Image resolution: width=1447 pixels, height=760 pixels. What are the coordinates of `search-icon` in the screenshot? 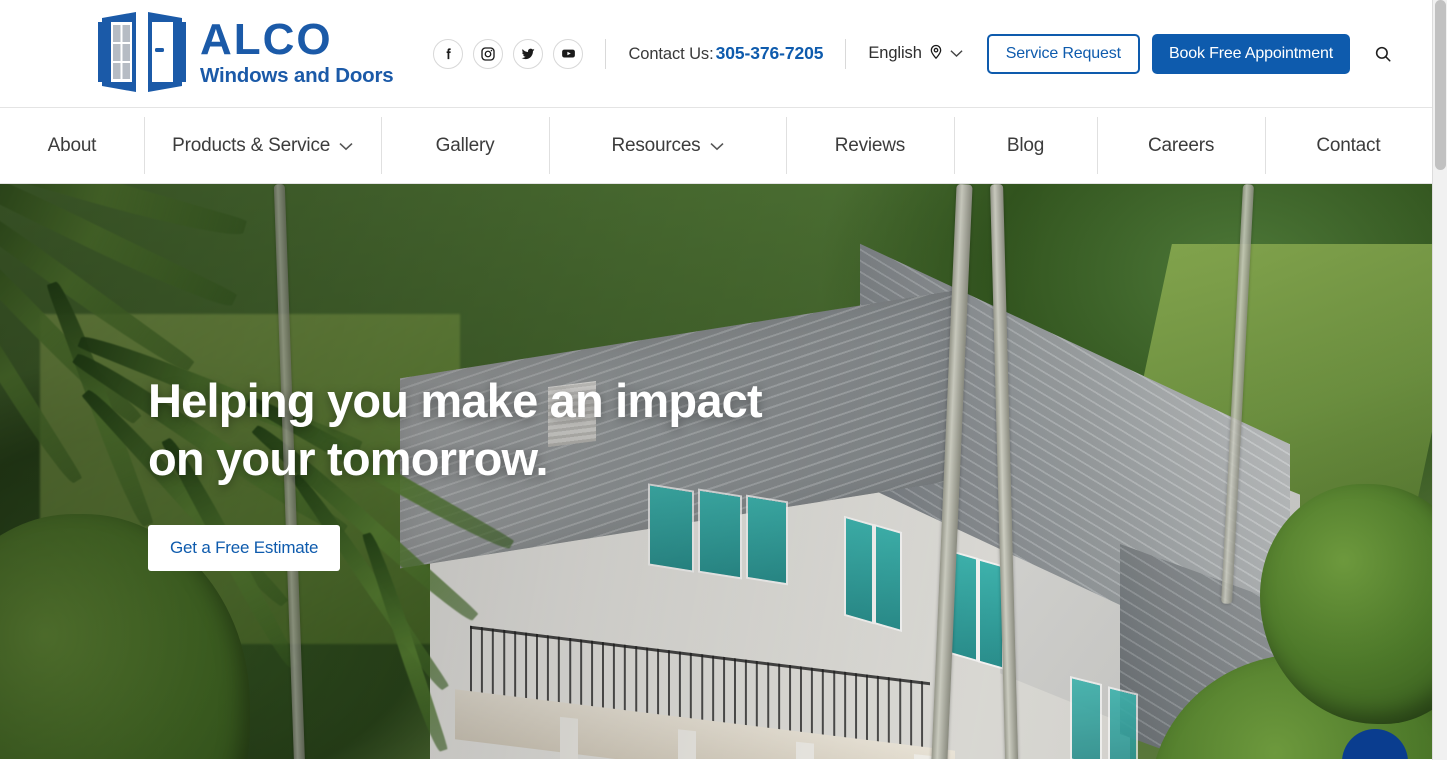 It's located at (1383, 54).